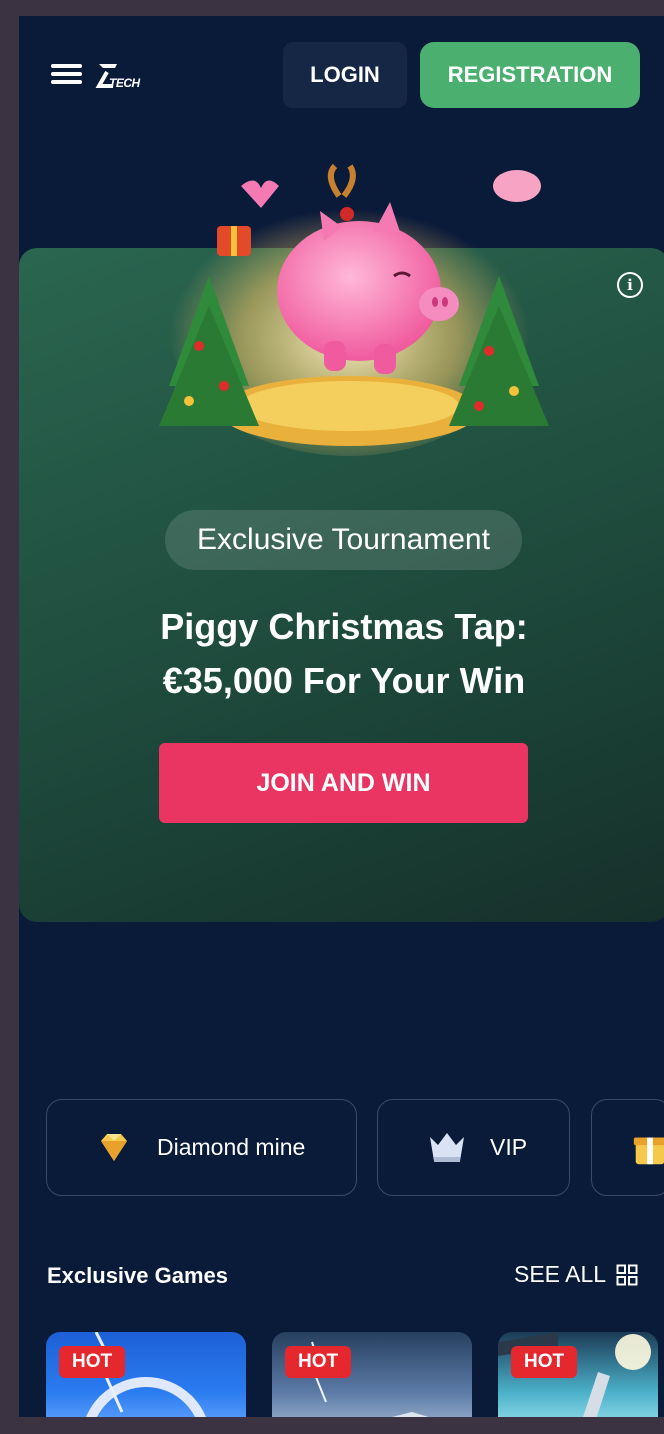 Image resolution: width=664 pixels, height=1434 pixels. I want to click on promo-title-line2: €35,000 For Your Win, so click(344, 680).